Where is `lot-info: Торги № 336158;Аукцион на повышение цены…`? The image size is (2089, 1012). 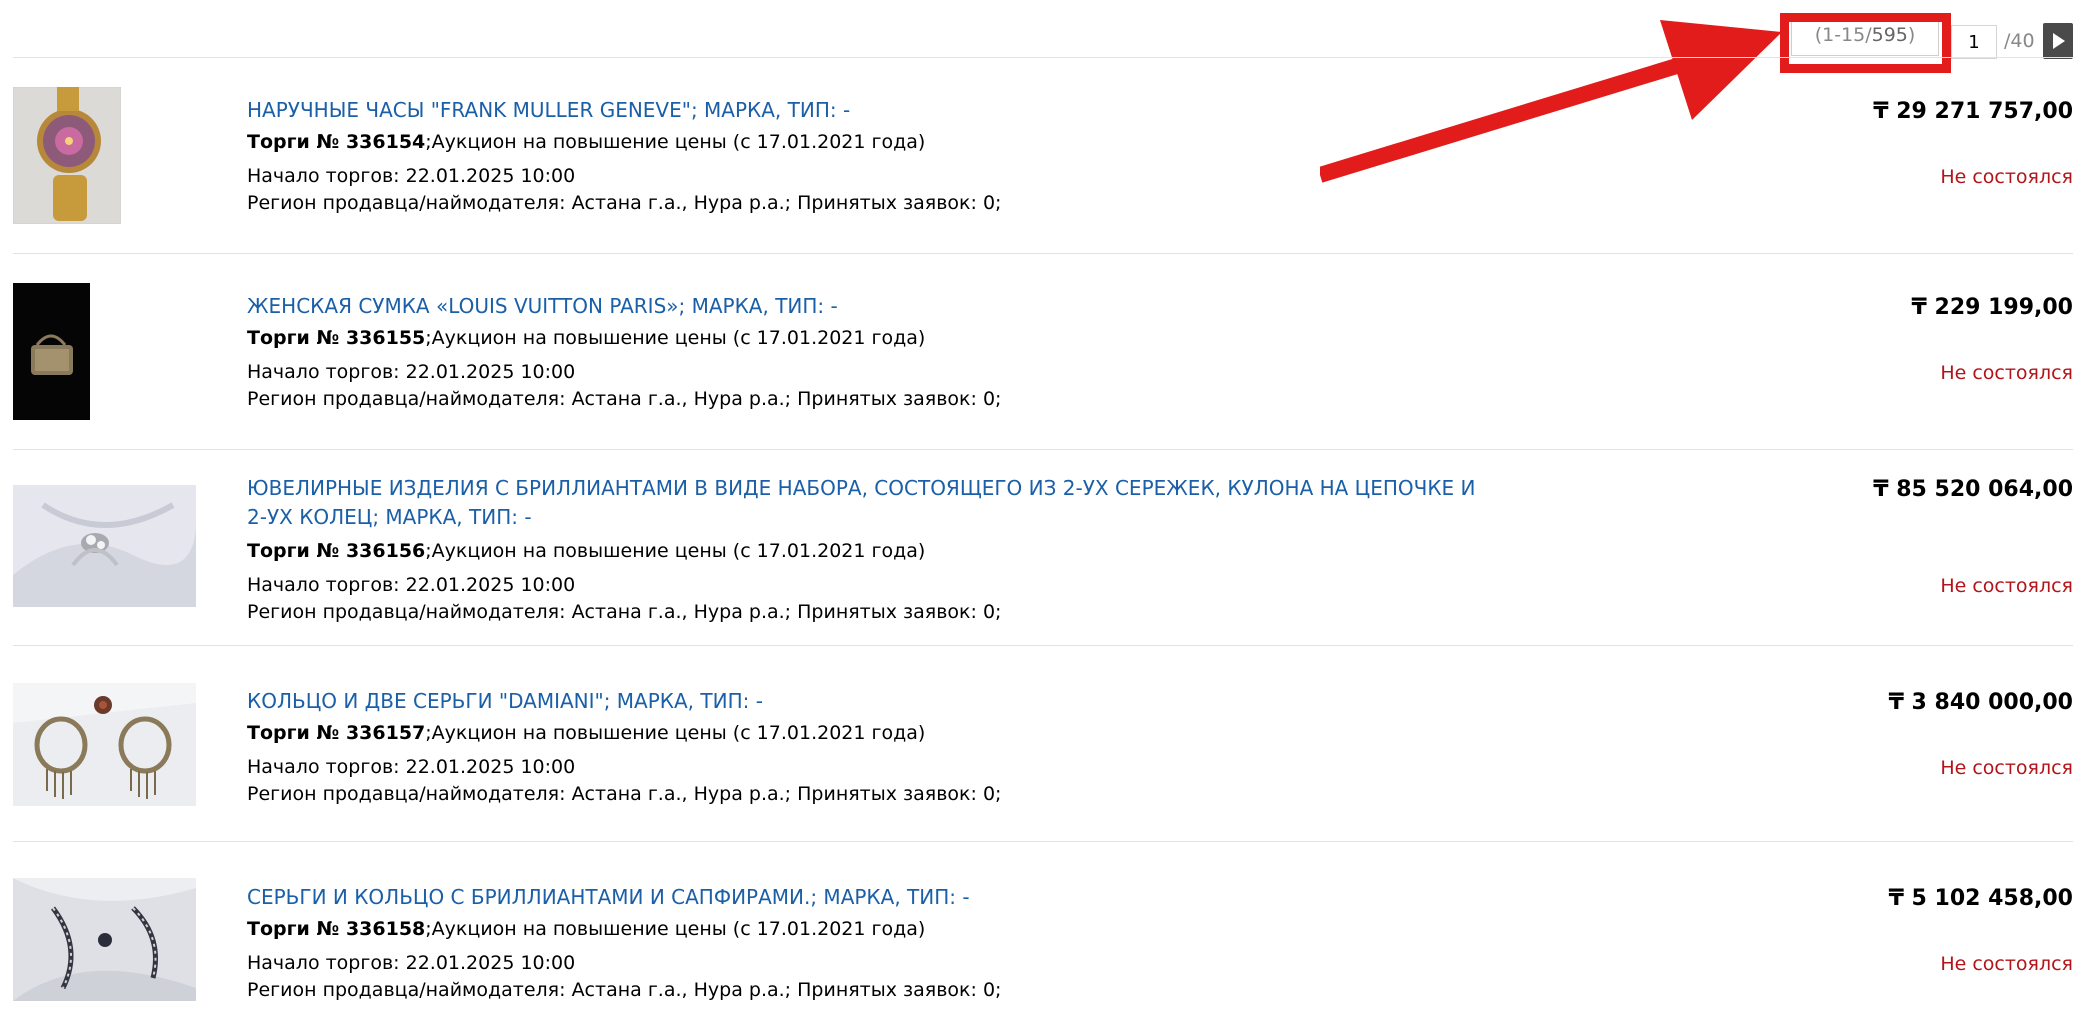
lot-info: Торги № 336158;Аукцион на повышение цены… is located at coordinates (586, 929).